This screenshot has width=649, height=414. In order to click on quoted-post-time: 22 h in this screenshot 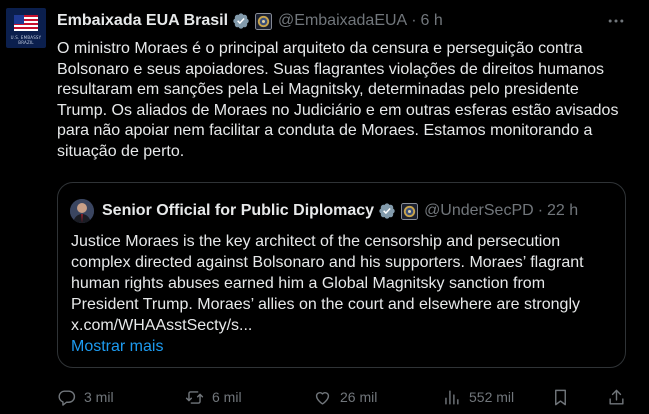, I will do `click(562, 211)`.